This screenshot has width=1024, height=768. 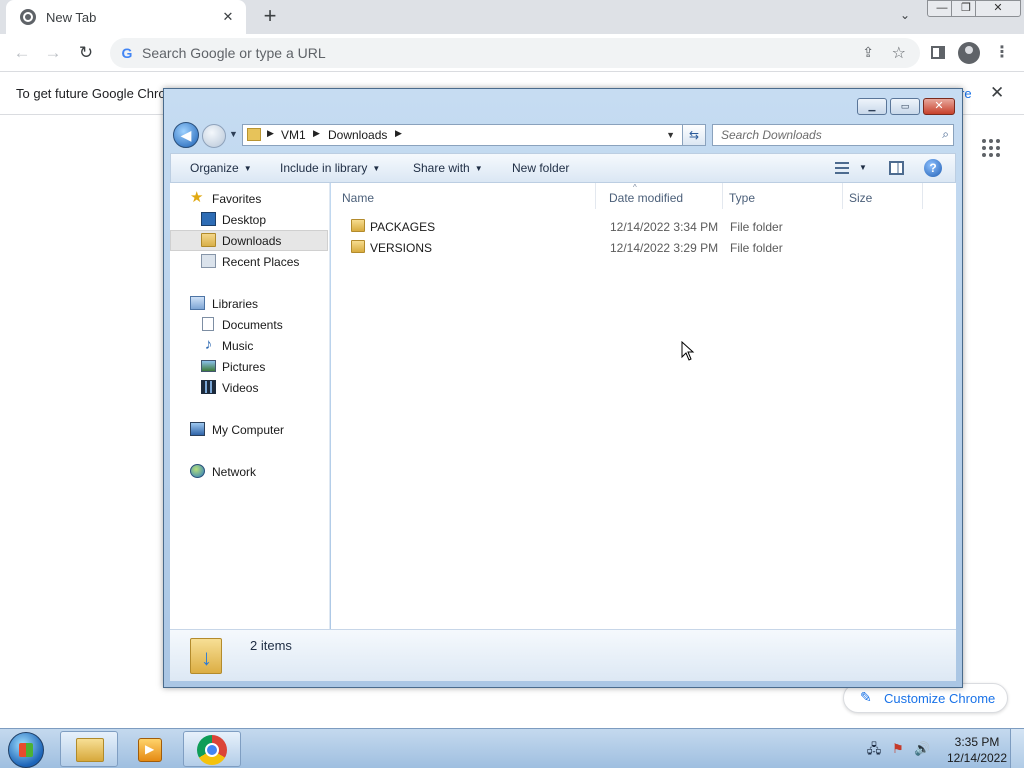 What do you see at coordinates (463, 135) in the screenshot?
I see `address-bar: ▶ VM1 ▶ Downloads ▶ ▼` at bounding box center [463, 135].